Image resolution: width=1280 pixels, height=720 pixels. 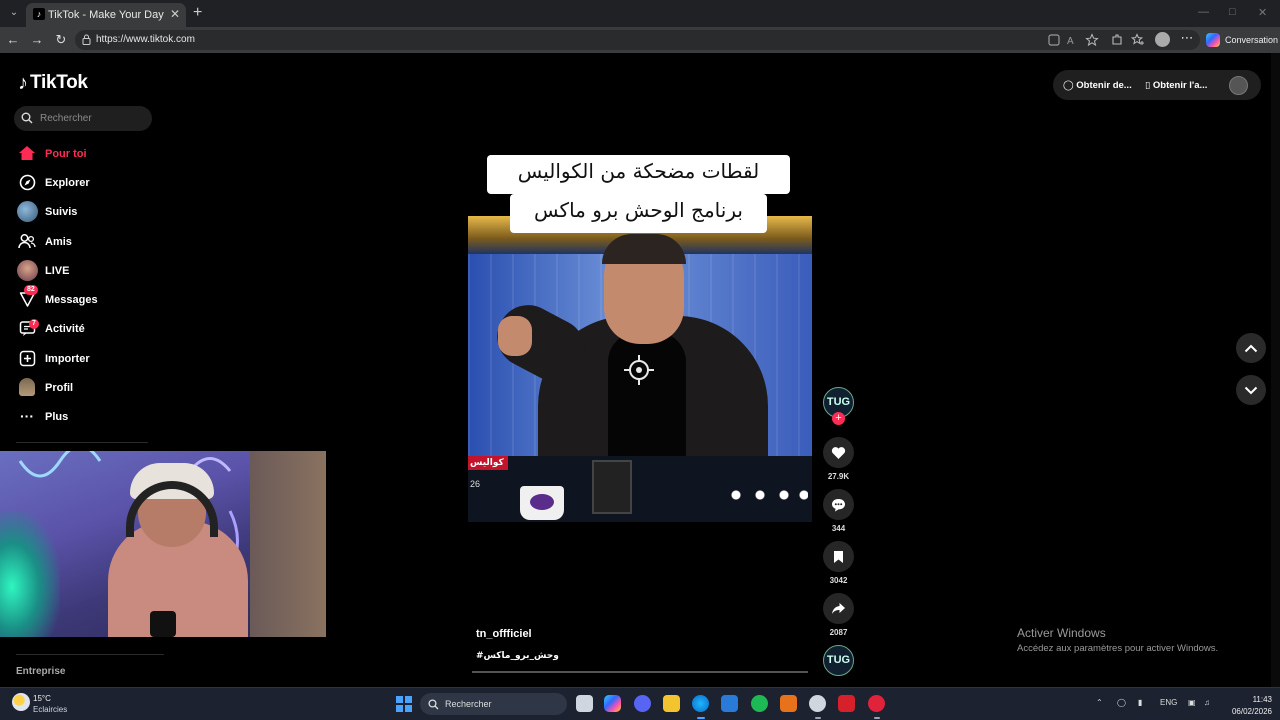 I want to click on friends-icon, so click(x=27, y=241).